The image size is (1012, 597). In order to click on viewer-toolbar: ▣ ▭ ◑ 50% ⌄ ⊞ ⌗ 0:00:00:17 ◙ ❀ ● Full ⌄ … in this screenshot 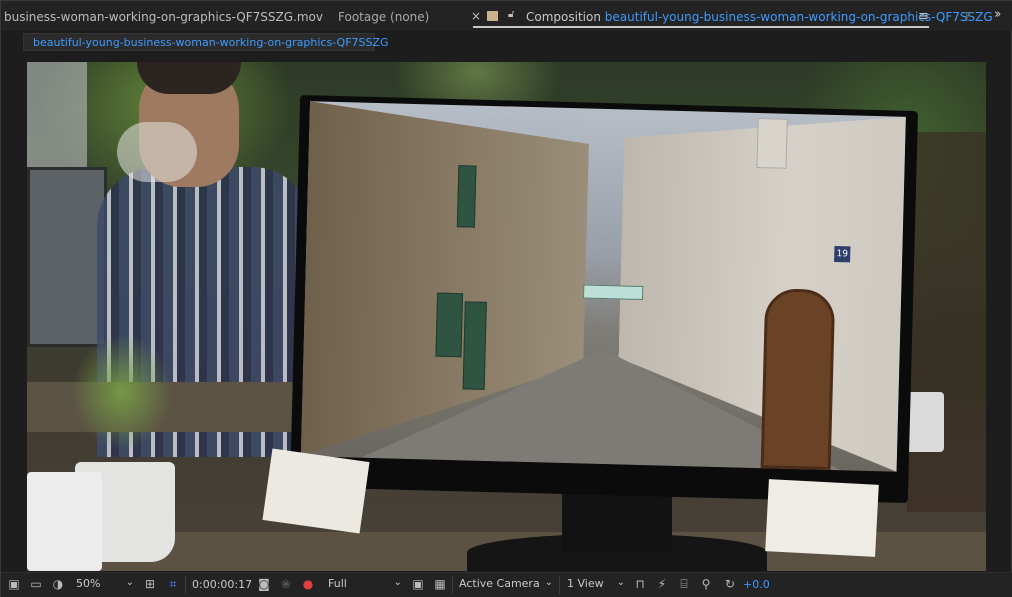, I will do `click(506, 584)`.